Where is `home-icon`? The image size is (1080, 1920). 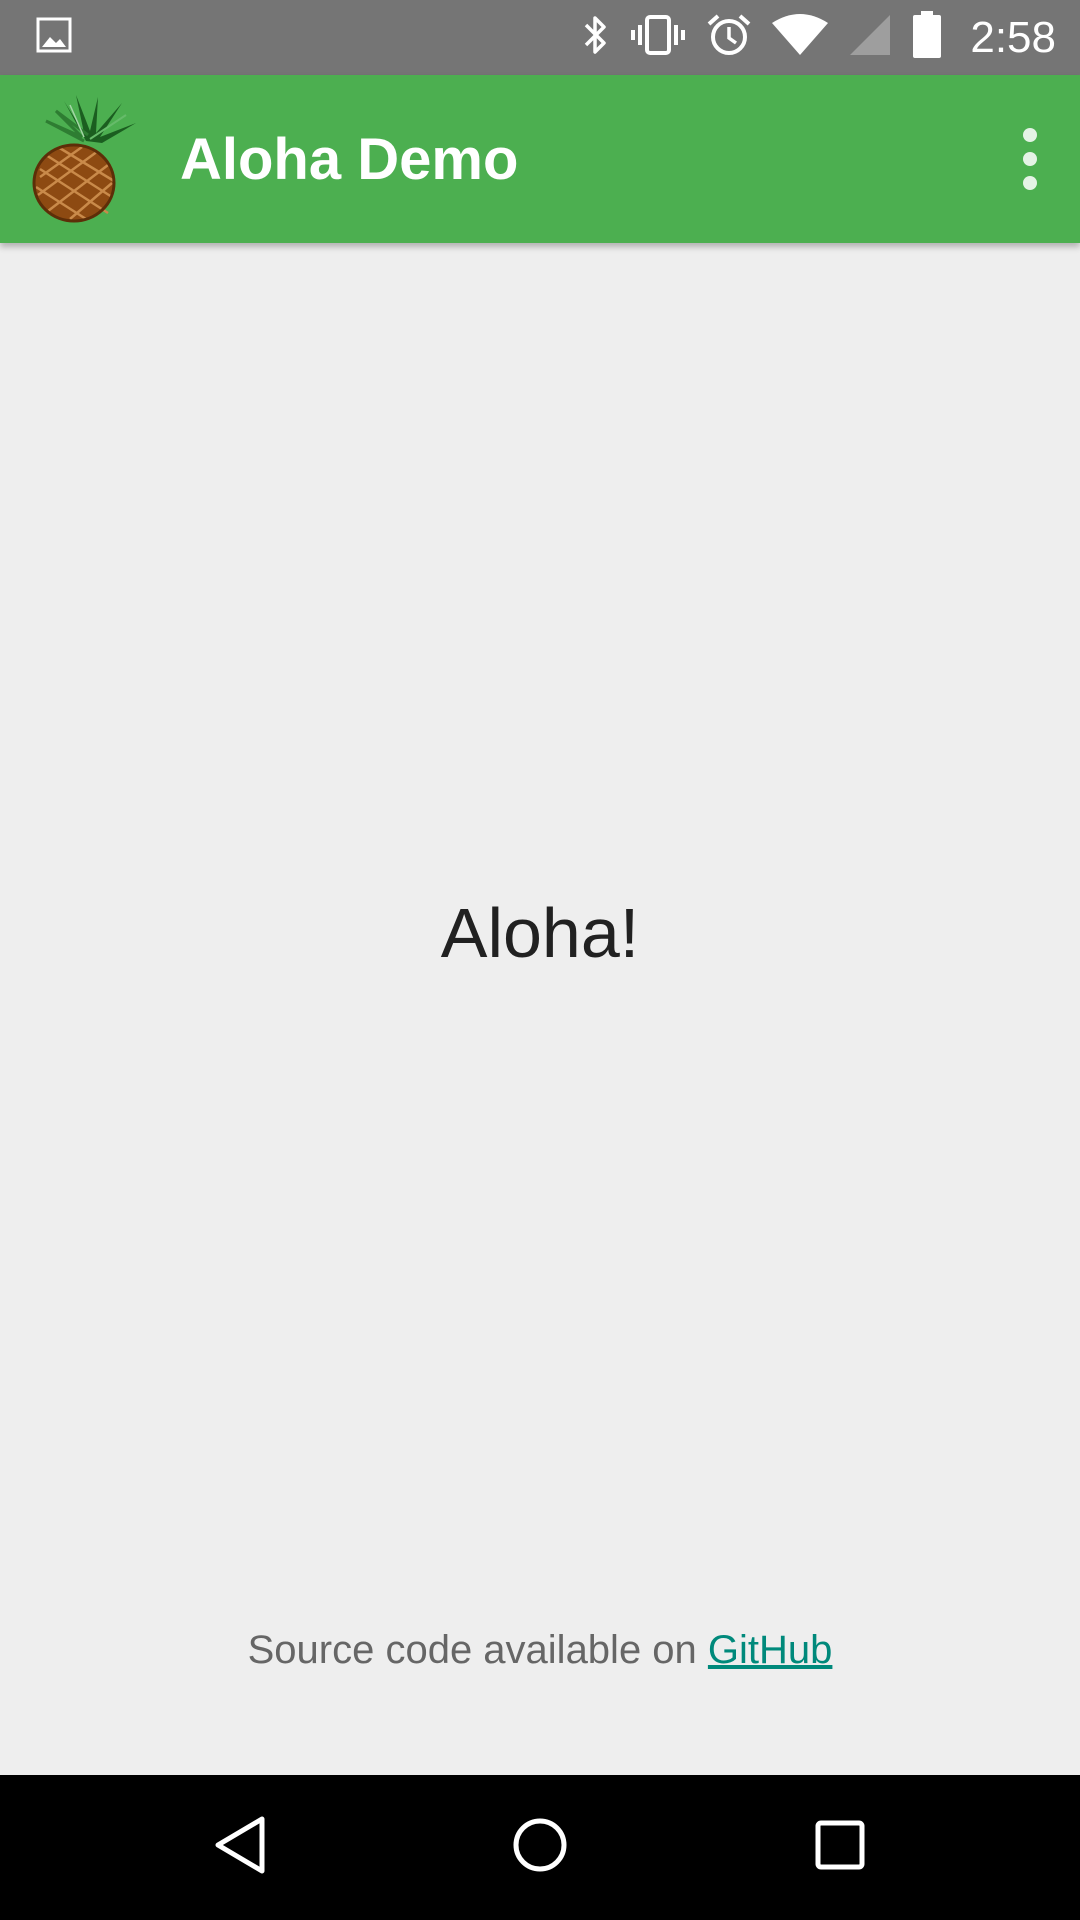 home-icon is located at coordinates (540, 1847).